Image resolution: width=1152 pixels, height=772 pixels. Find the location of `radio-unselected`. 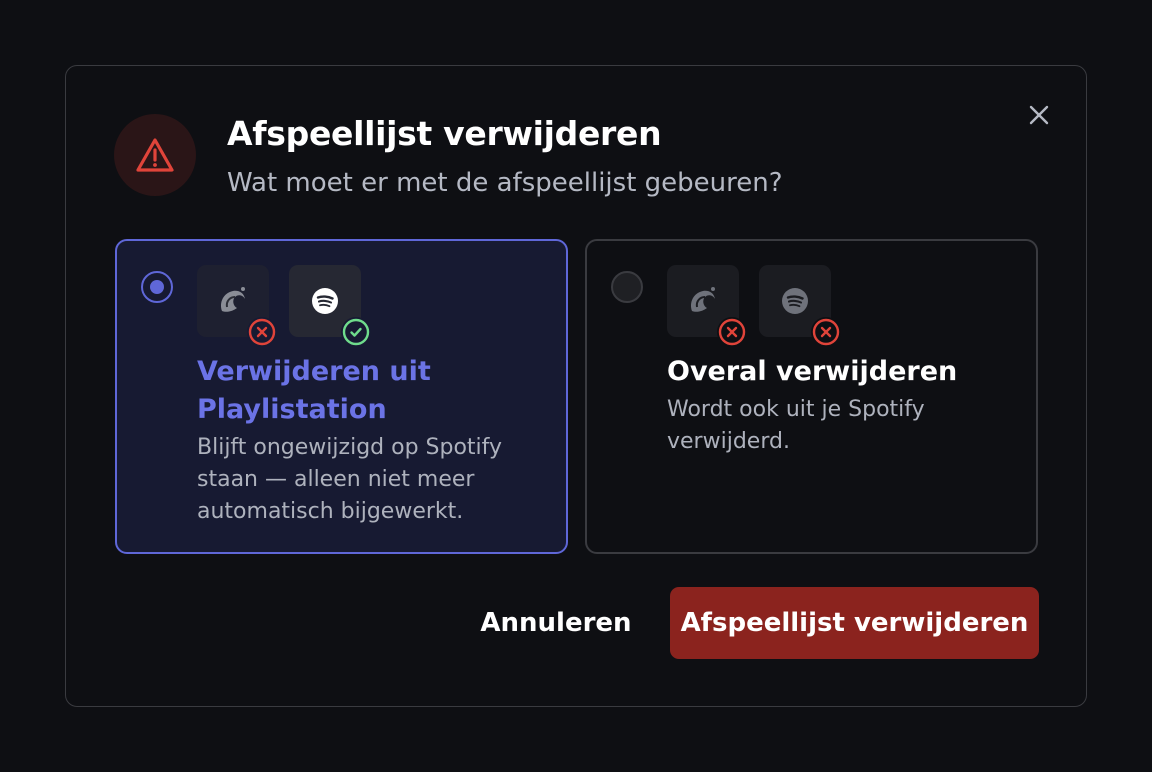

radio-unselected is located at coordinates (627, 287).